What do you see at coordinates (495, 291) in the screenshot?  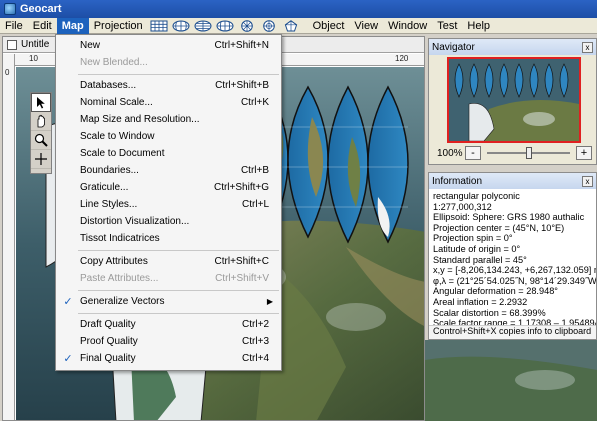 I see `info-line: Angular deformation = 28.948°` at bounding box center [495, 291].